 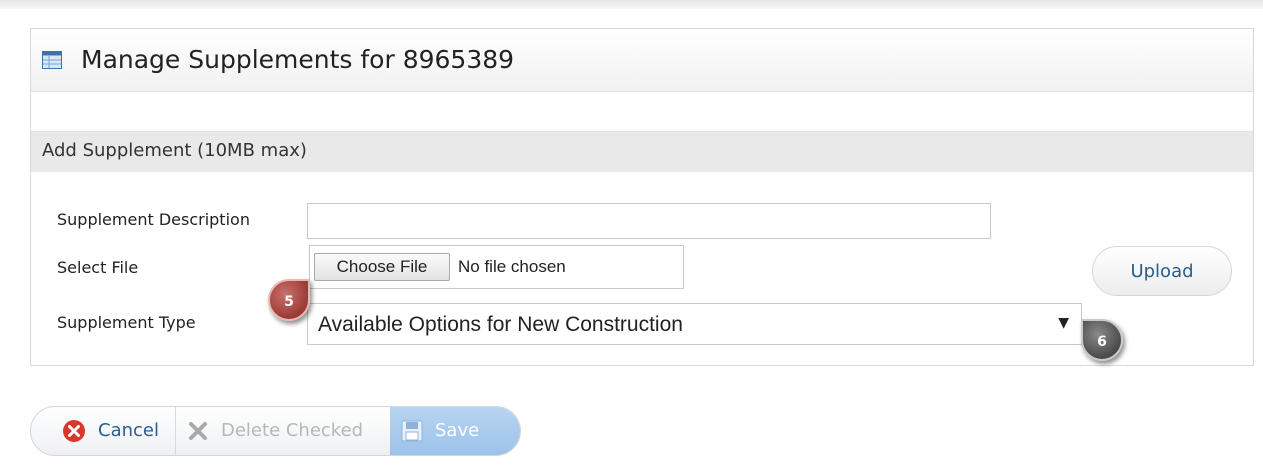 I want to click on save-button: Save, so click(x=455, y=431).